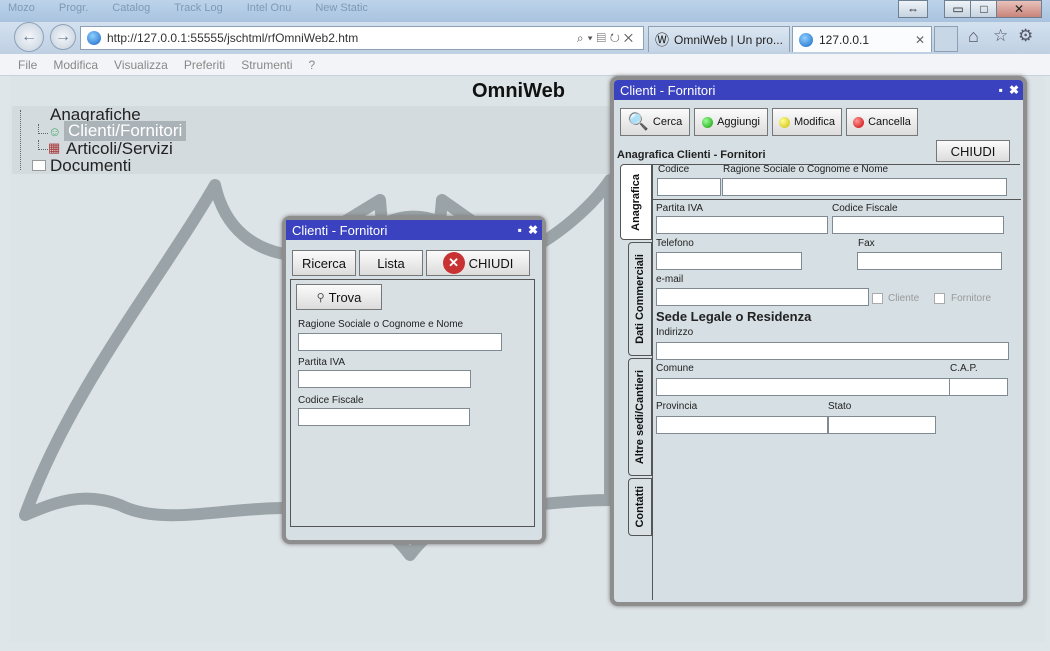 Image resolution: width=1050 pixels, height=651 pixels. What do you see at coordinates (269, 9) in the screenshot?
I see `favorite-item: Intel Onu` at bounding box center [269, 9].